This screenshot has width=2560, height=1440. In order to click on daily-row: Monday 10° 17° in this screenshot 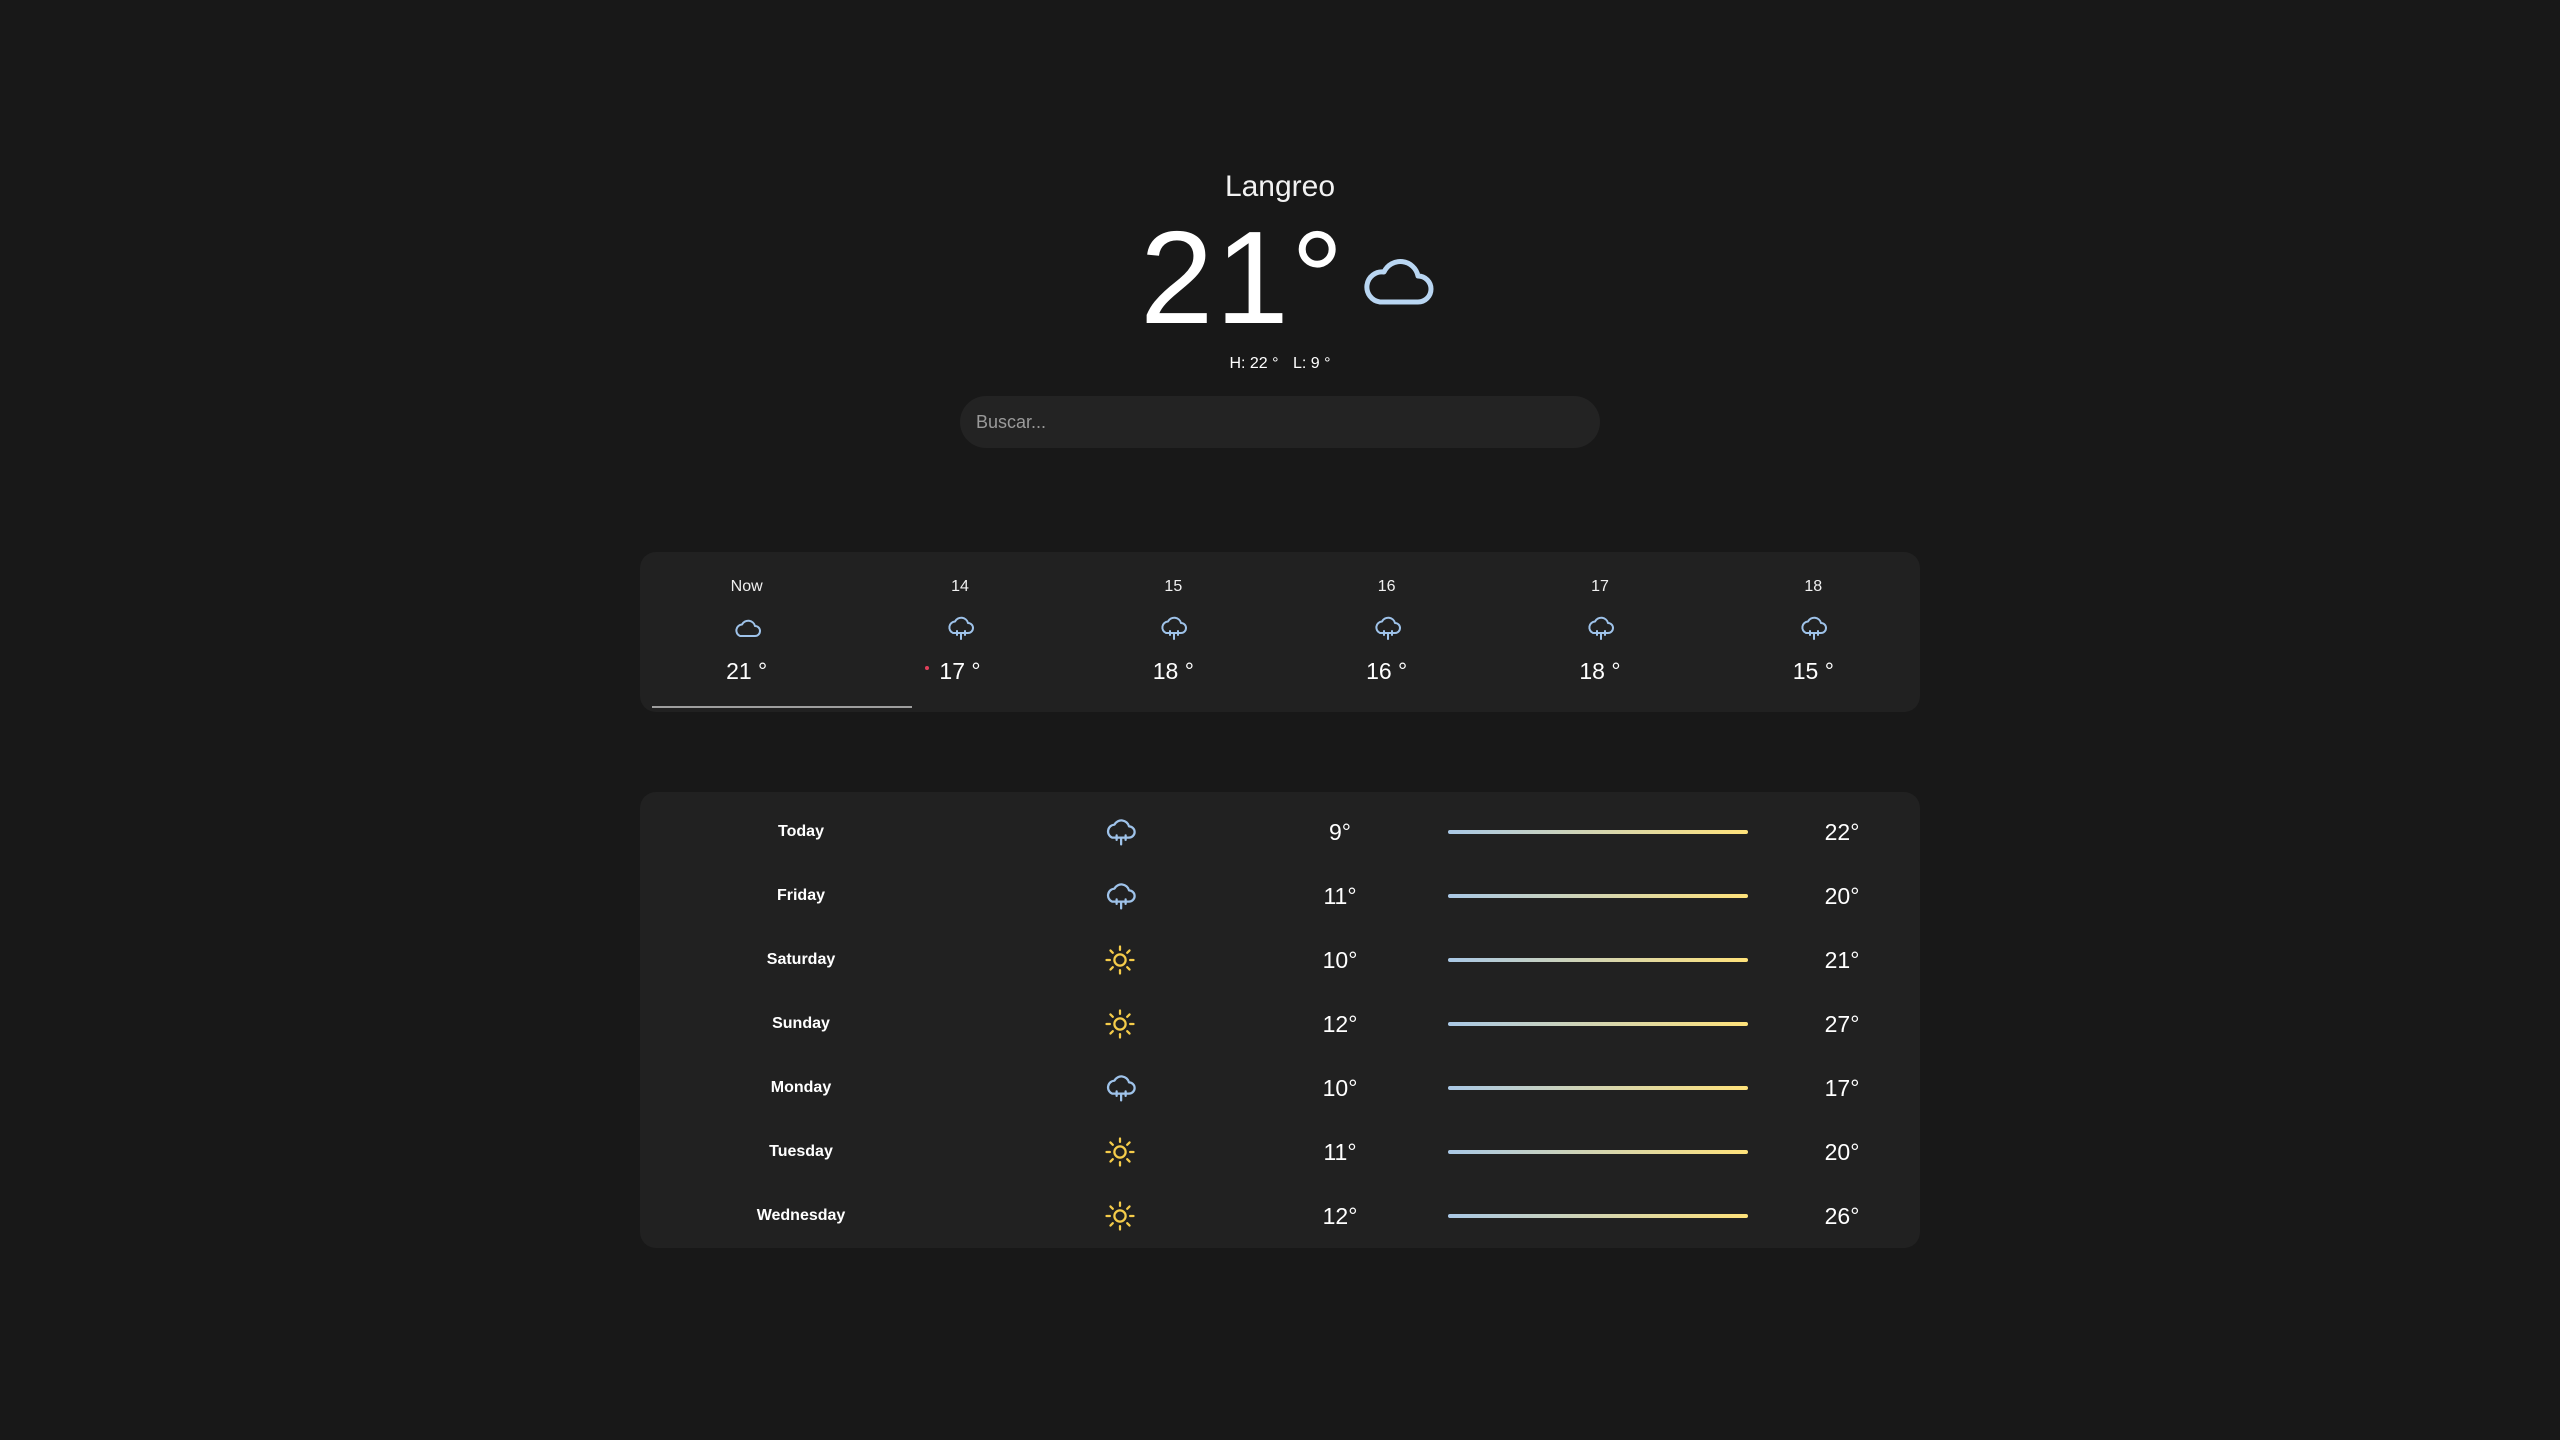, I will do `click(1280, 1088)`.